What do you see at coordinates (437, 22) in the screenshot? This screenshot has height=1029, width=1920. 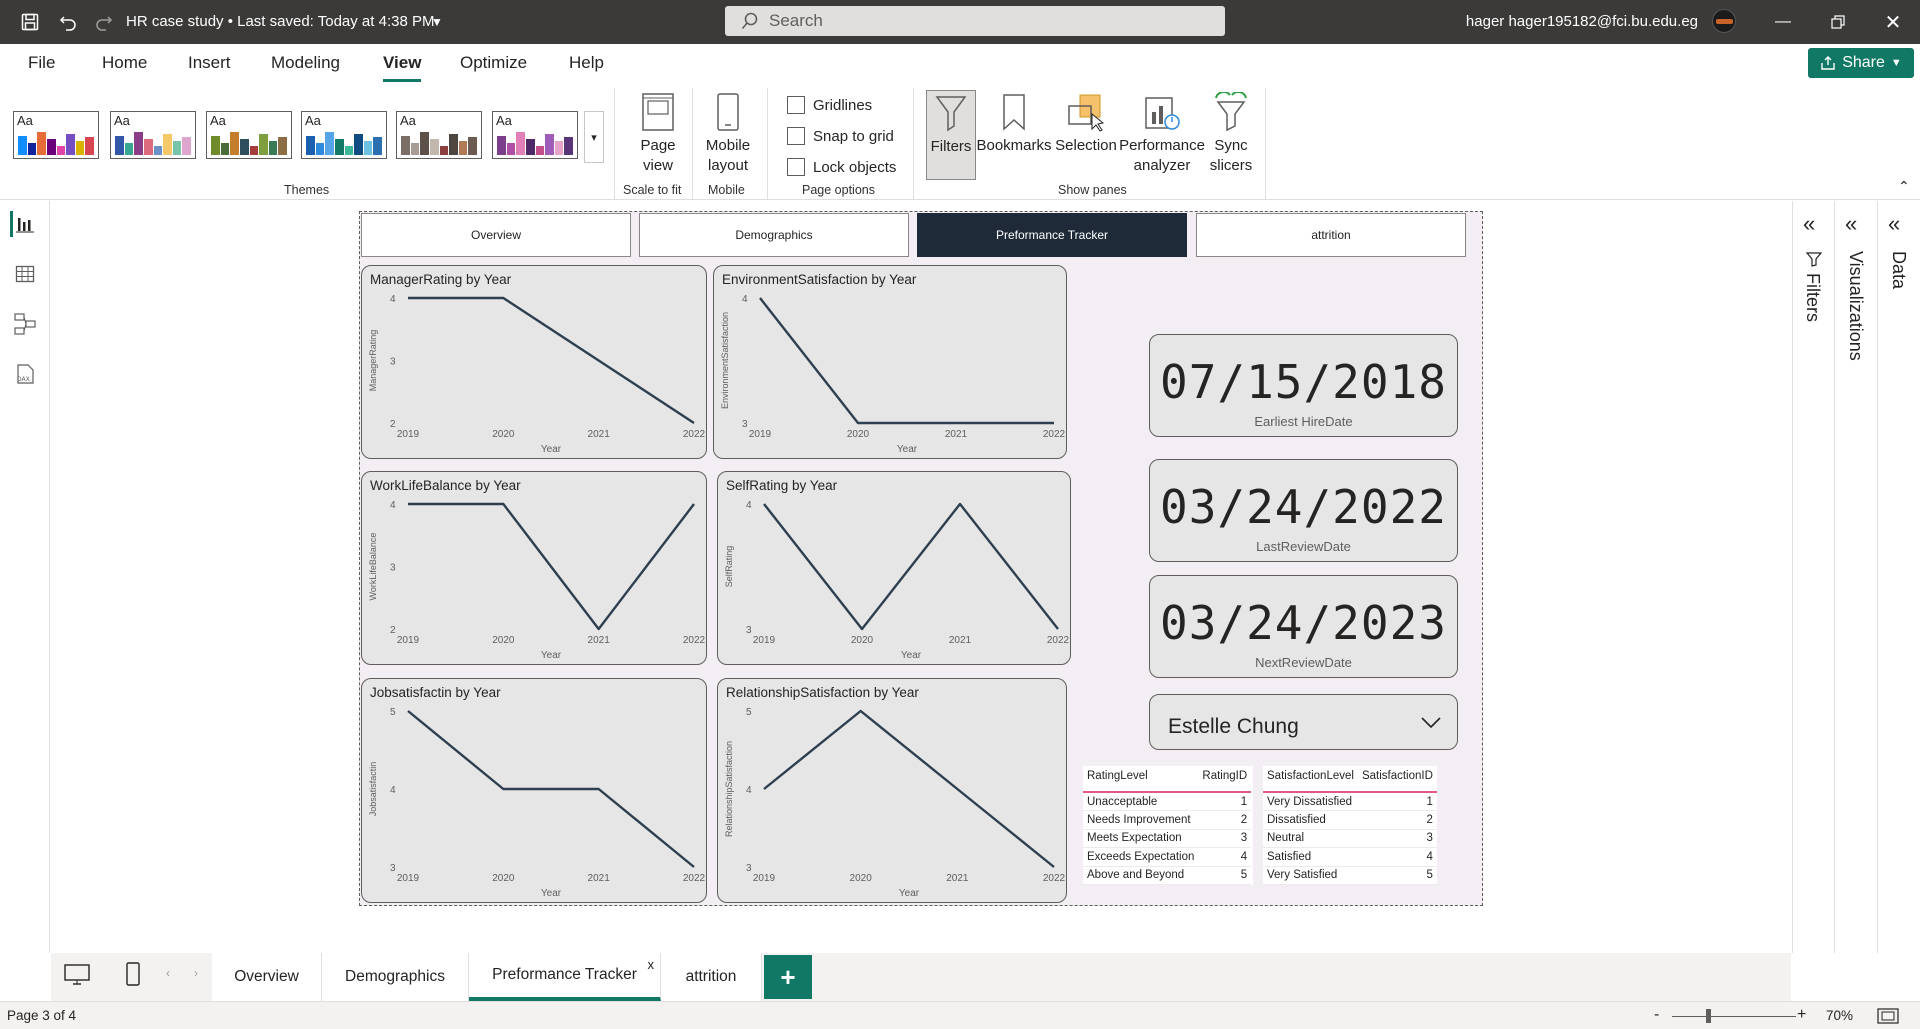 I see `title-dropdown-icon: ▼` at bounding box center [437, 22].